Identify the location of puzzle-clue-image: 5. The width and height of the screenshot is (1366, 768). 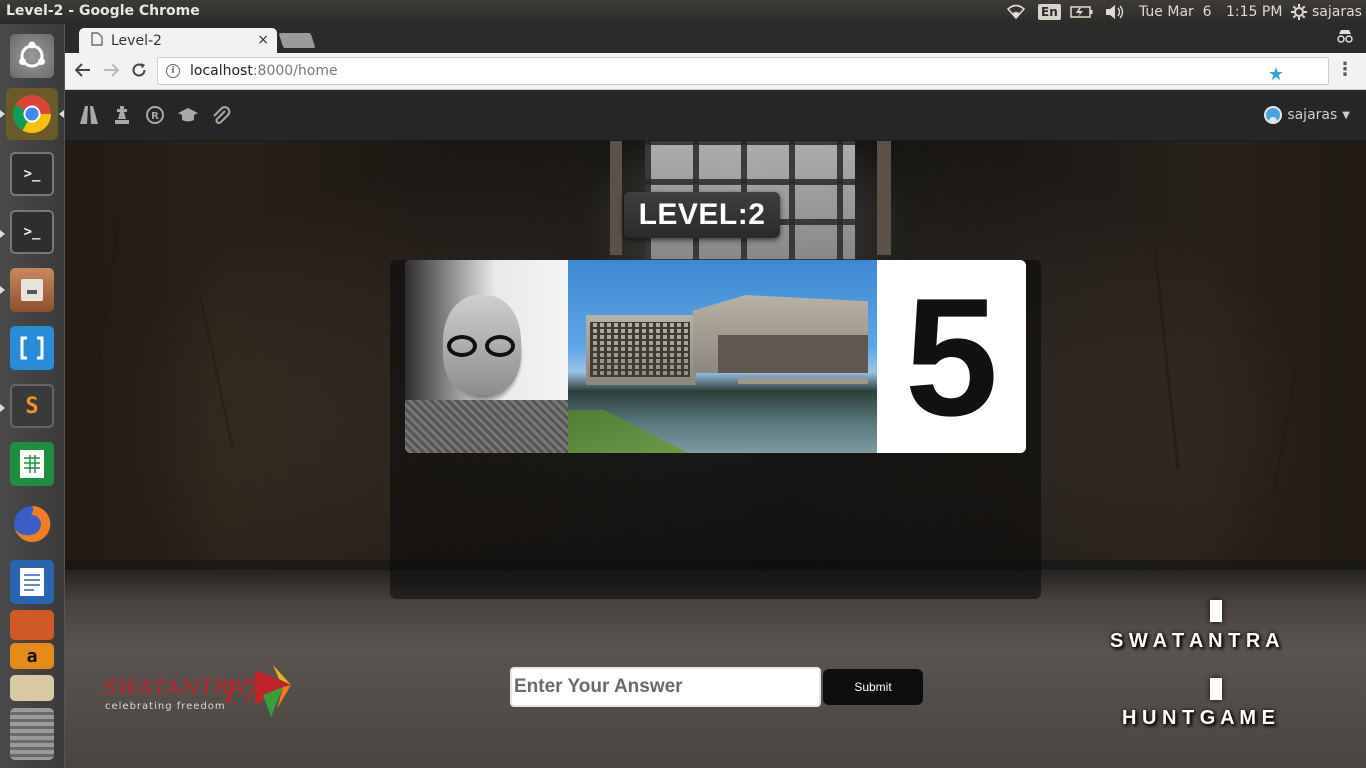
(715, 356).